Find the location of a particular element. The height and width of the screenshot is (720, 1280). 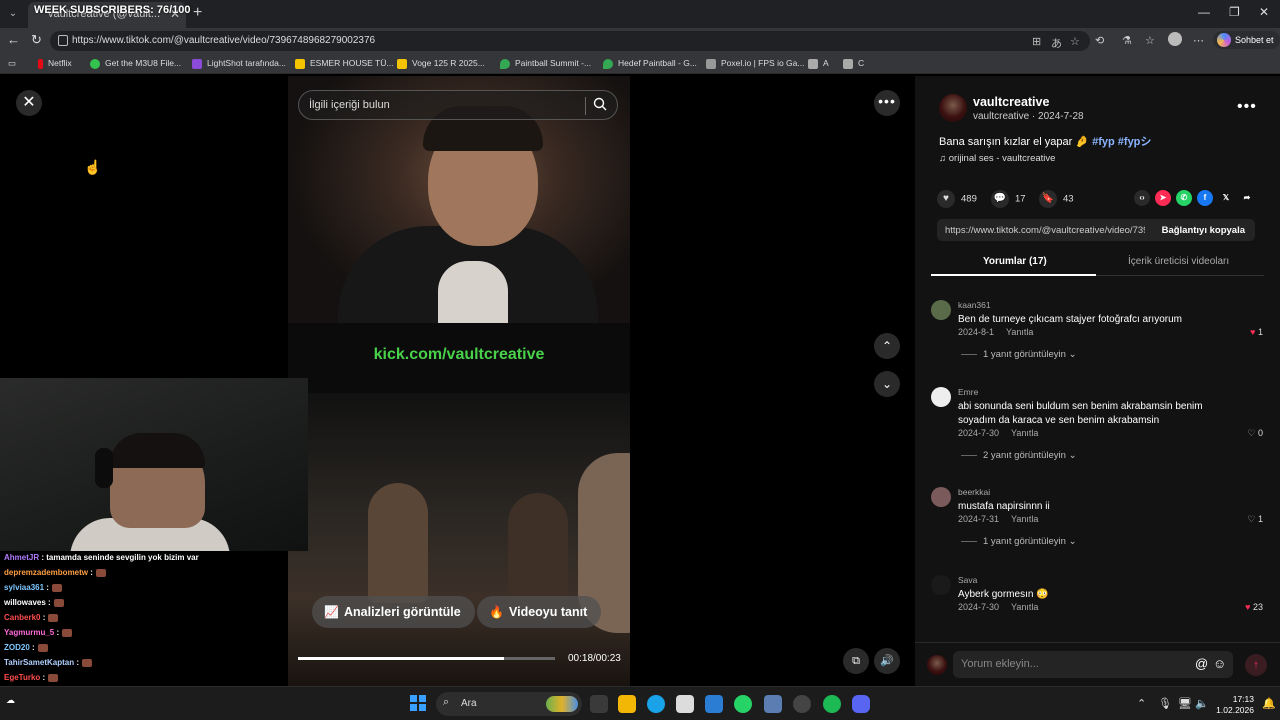

x-twitter-icon: 𝕏 is located at coordinates (1226, 198).